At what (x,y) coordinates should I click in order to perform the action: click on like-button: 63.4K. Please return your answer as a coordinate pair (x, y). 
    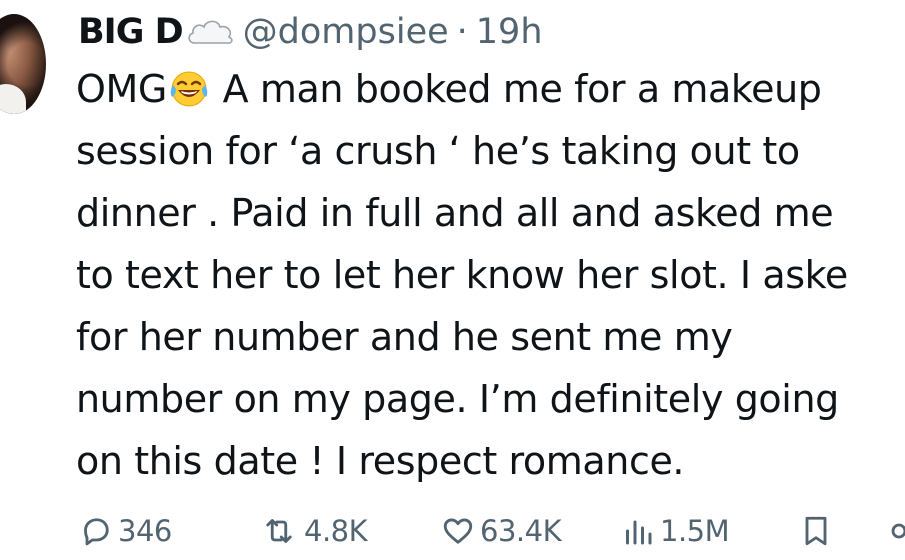
    Looking at the image, I should click on (501, 531).